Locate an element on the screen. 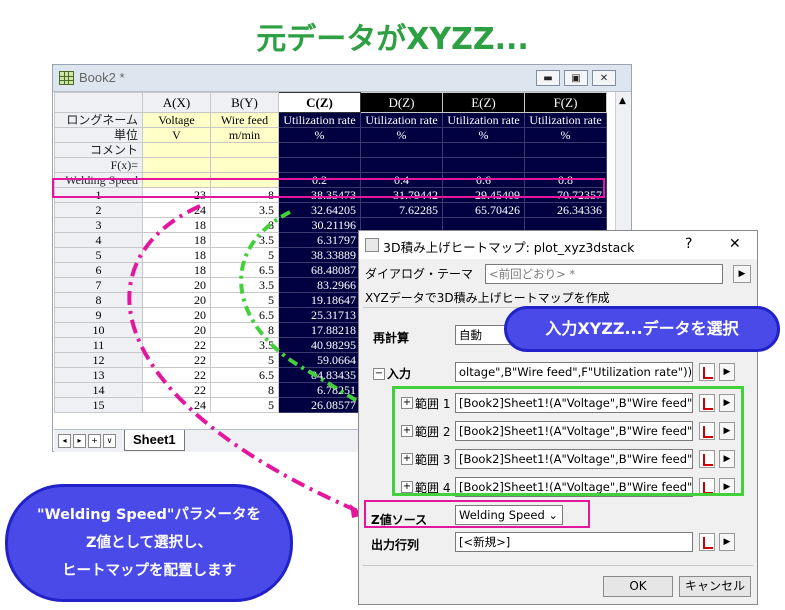  output-field: [<新規>] is located at coordinates (574, 542).